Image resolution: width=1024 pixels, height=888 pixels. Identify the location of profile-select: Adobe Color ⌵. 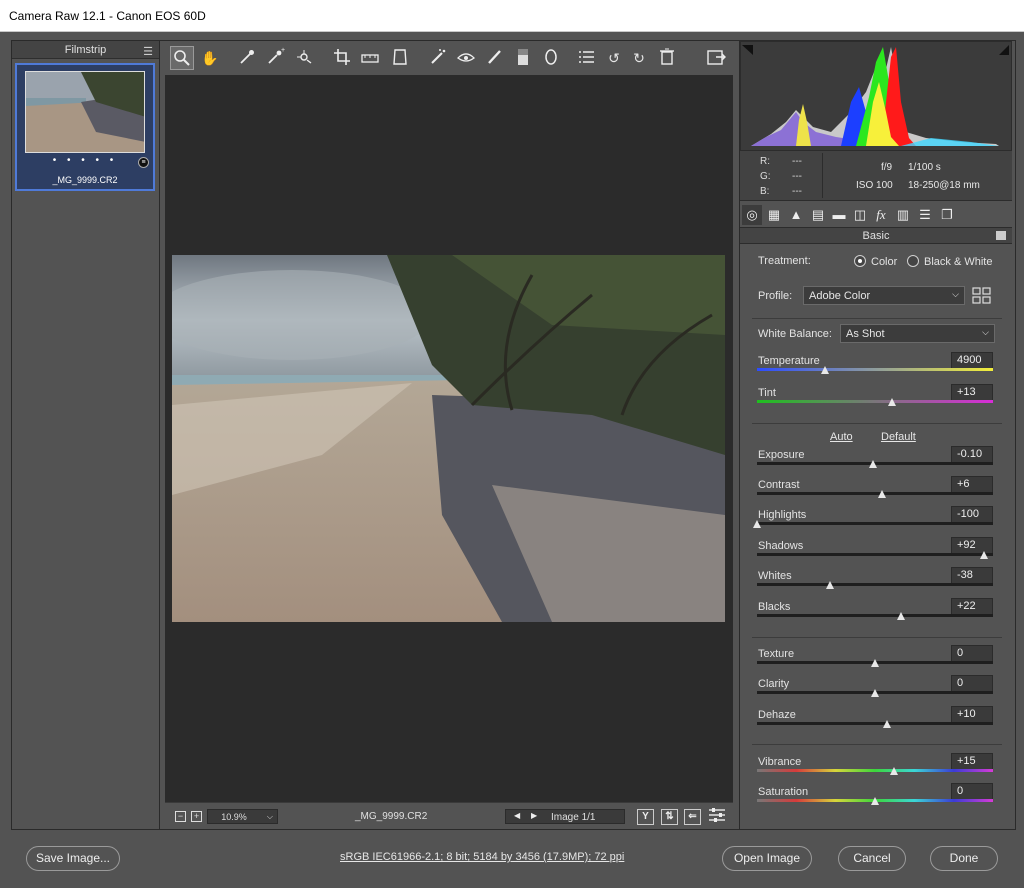
(884, 295).